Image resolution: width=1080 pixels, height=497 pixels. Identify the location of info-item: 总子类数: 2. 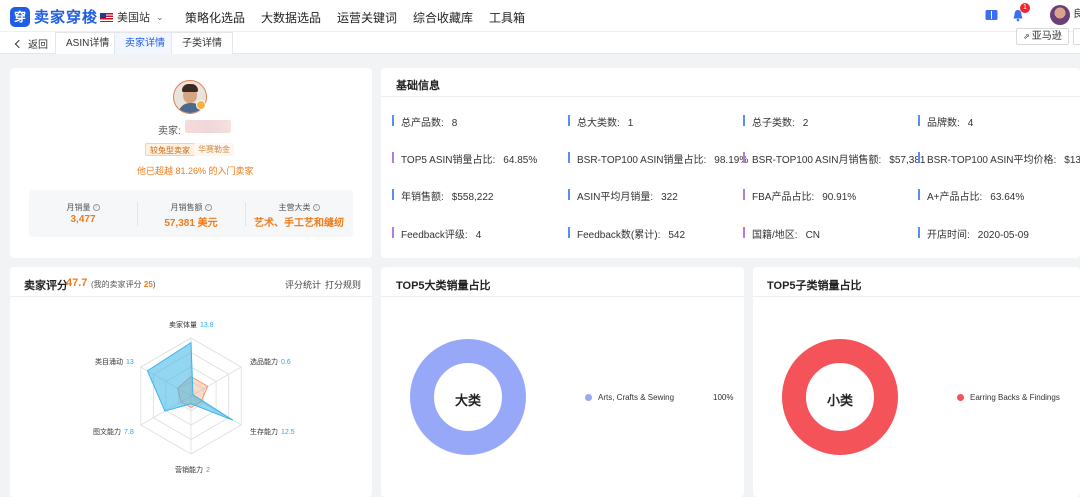
(775, 121).